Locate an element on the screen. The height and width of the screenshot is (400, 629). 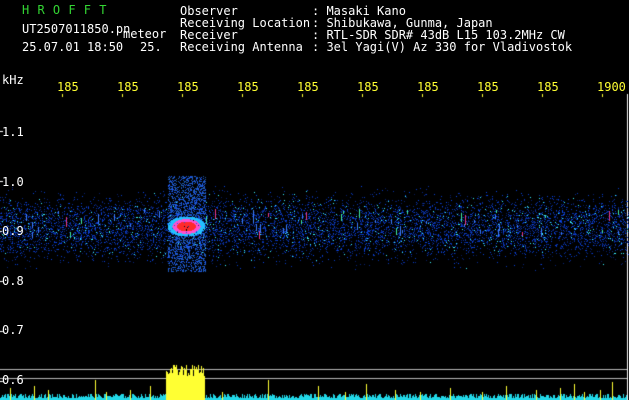
x-tick-label: 1900 is located at coordinates (611, 87).